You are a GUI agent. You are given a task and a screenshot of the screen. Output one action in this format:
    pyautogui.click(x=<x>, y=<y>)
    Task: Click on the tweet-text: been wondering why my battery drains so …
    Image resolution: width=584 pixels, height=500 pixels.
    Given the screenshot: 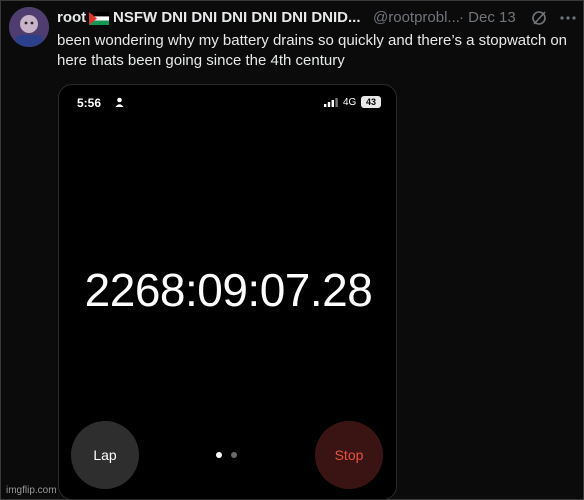 What is the action you would take?
    pyautogui.click(x=312, y=50)
    